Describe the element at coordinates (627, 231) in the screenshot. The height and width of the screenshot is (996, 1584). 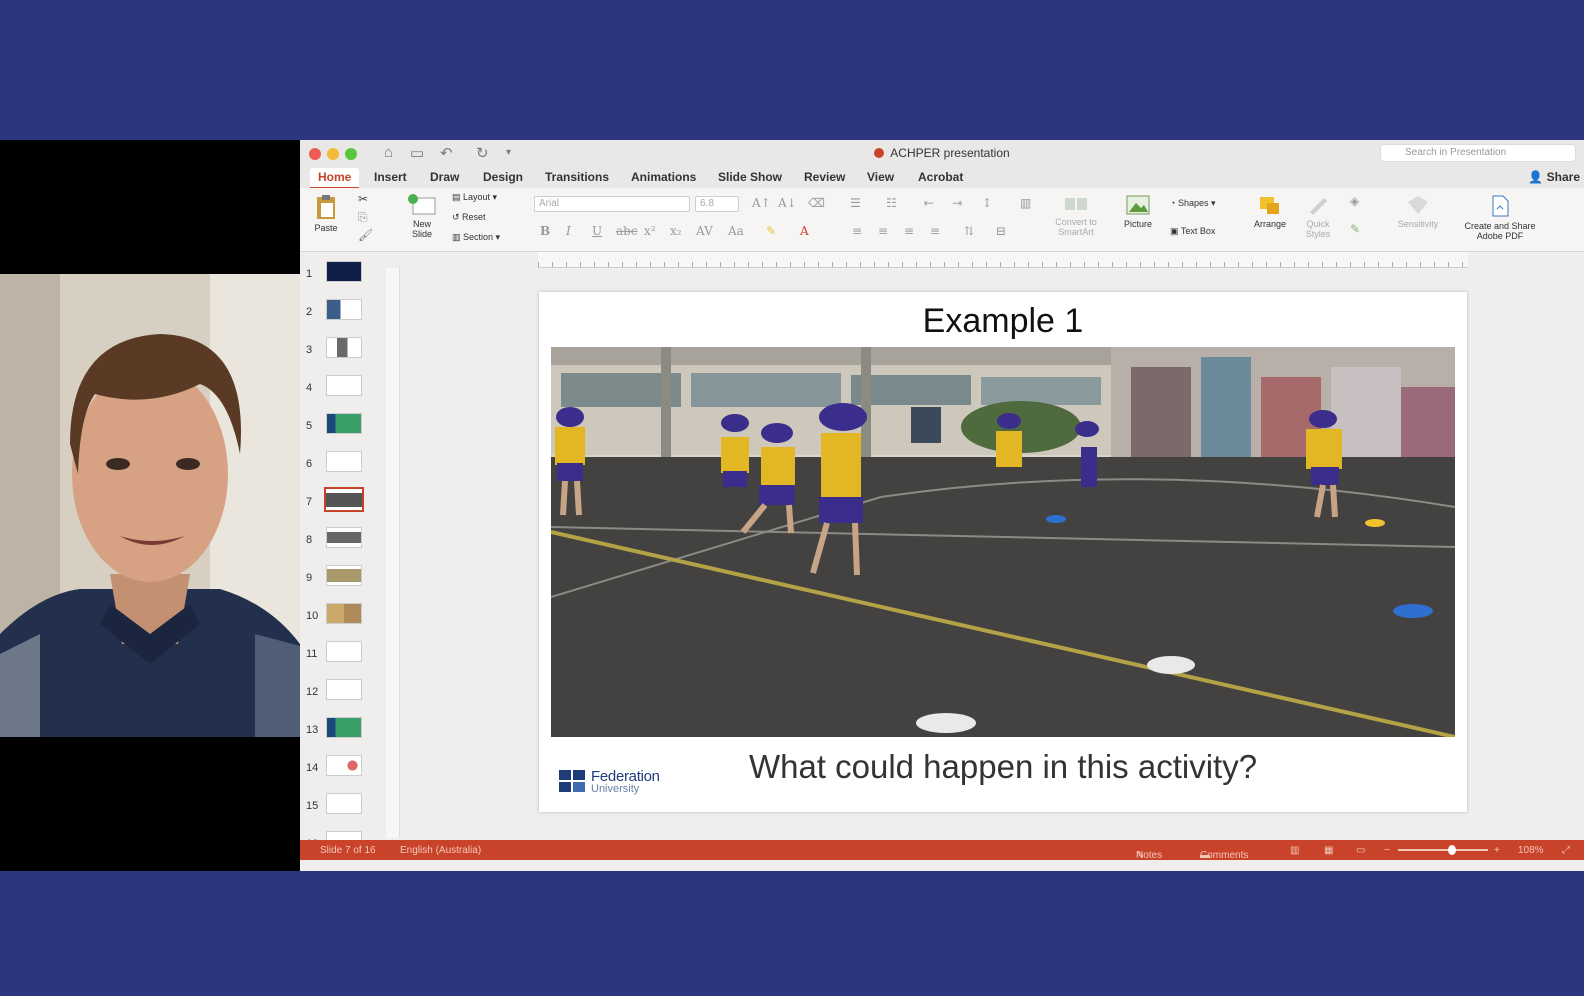
I see `strikethrough-icon: abc` at that location.